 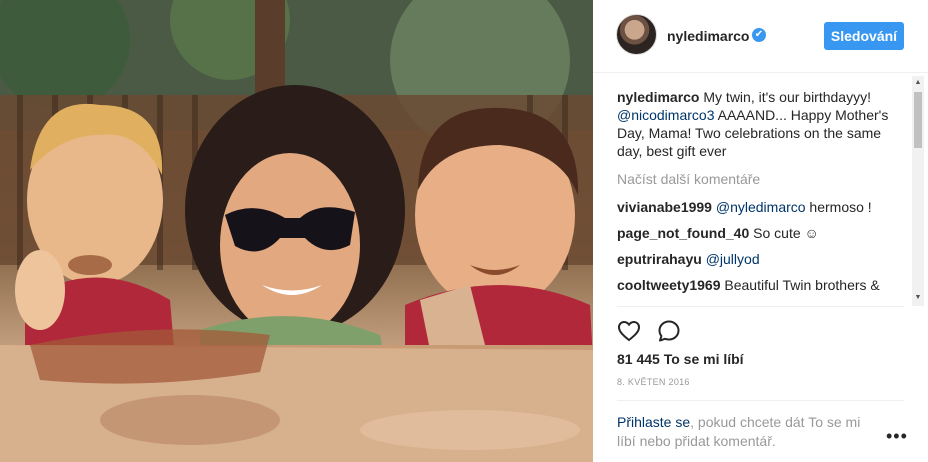 What do you see at coordinates (918, 83) in the screenshot?
I see `scroll-up-arrow-icon: ▲` at bounding box center [918, 83].